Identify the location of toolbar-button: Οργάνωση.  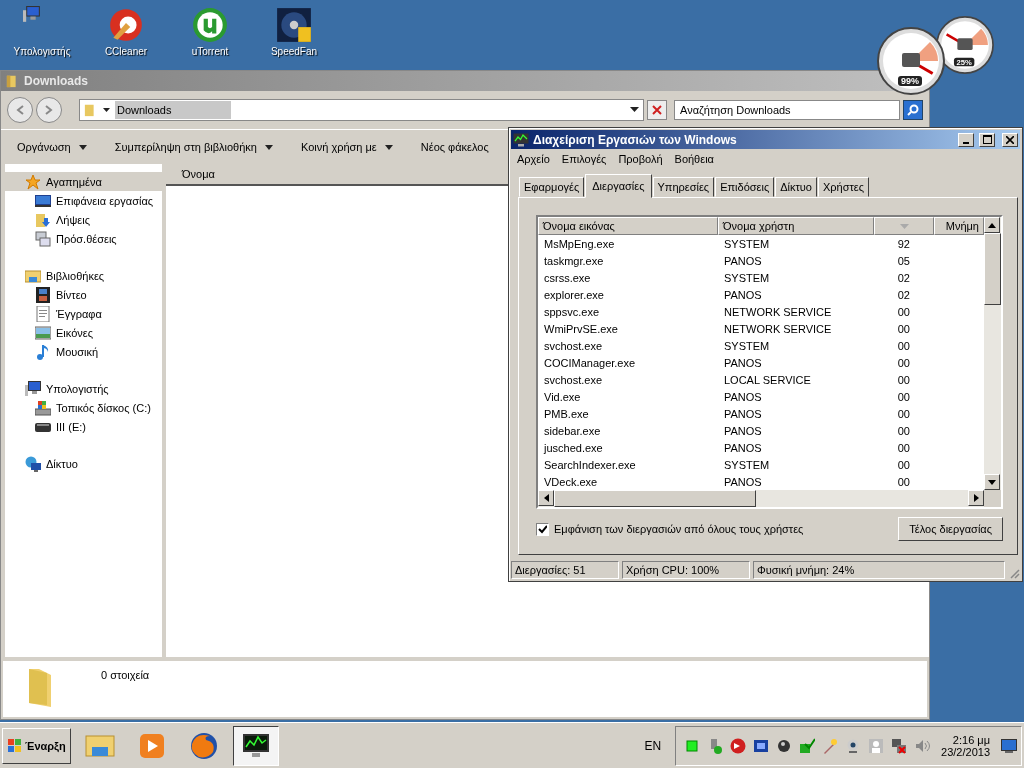
(52, 147).